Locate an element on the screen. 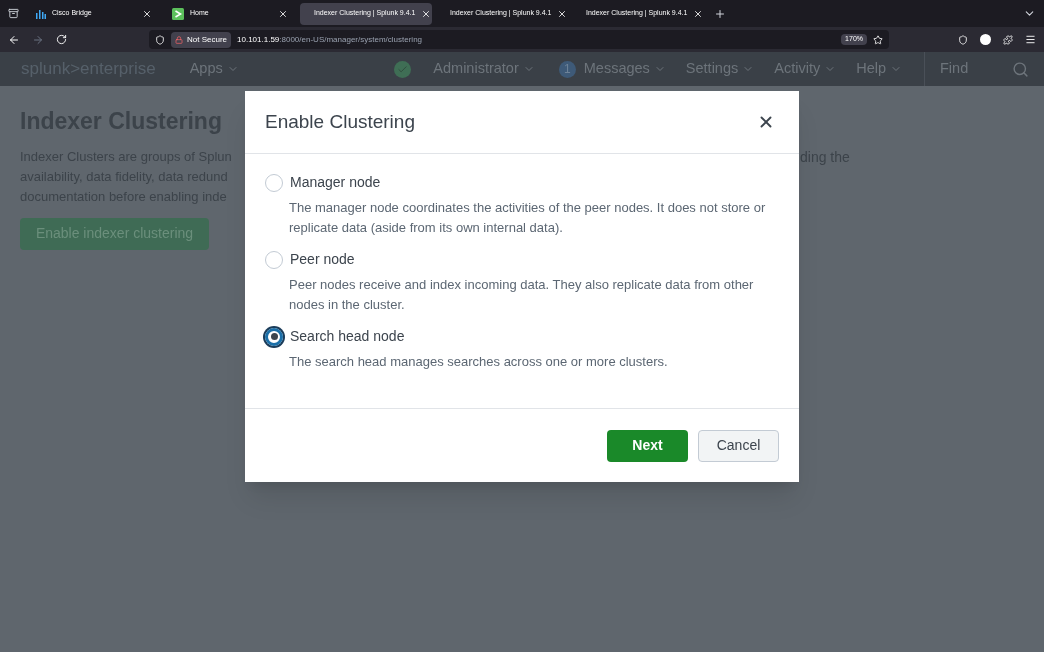  option-description: The manager node coordinates the activities of the peer nodes. It does not store or replicate data (aside from its own internal data). is located at coordinates (528, 218).